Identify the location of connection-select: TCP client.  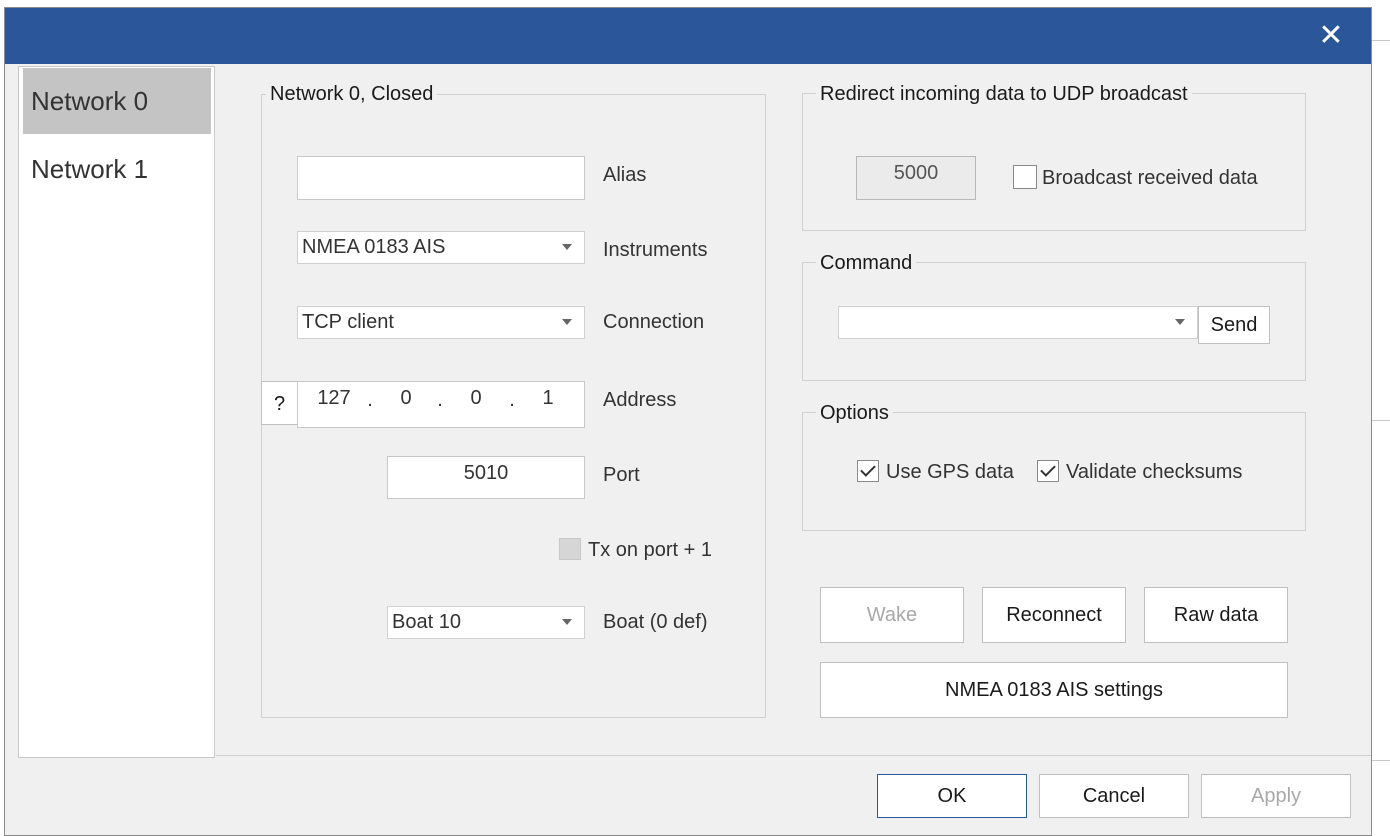
(441, 322).